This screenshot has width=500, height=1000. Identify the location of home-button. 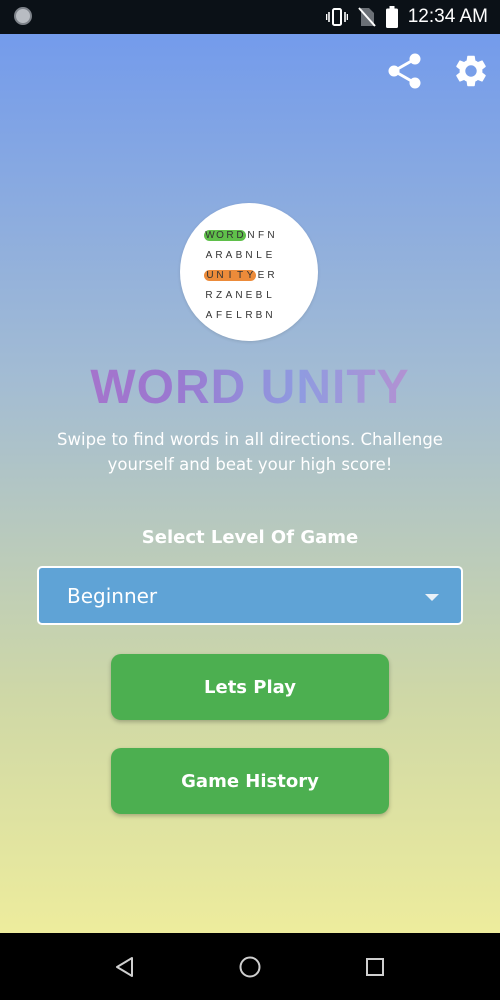
(250, 967).